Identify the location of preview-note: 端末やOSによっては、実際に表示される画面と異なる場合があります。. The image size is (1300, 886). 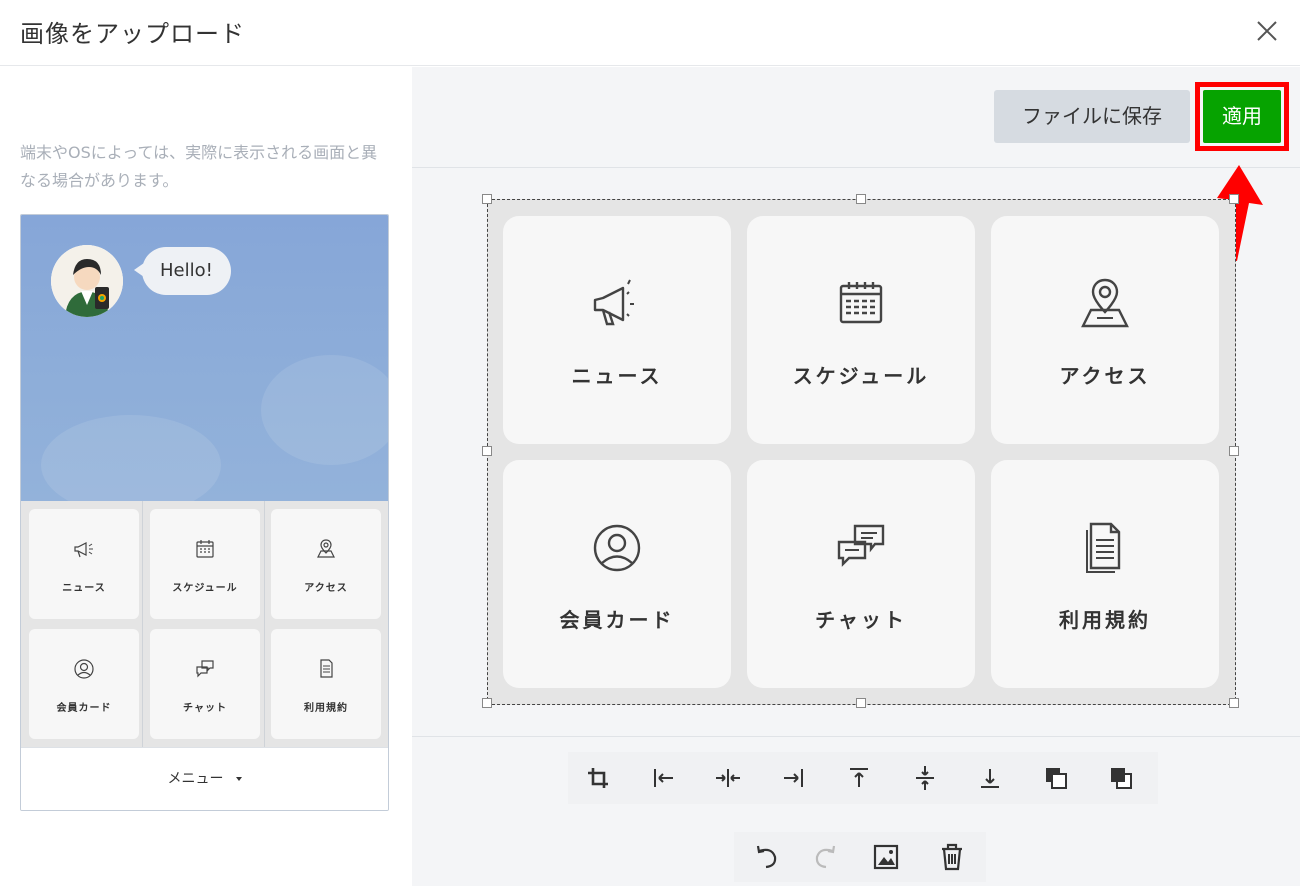
(199, 166).